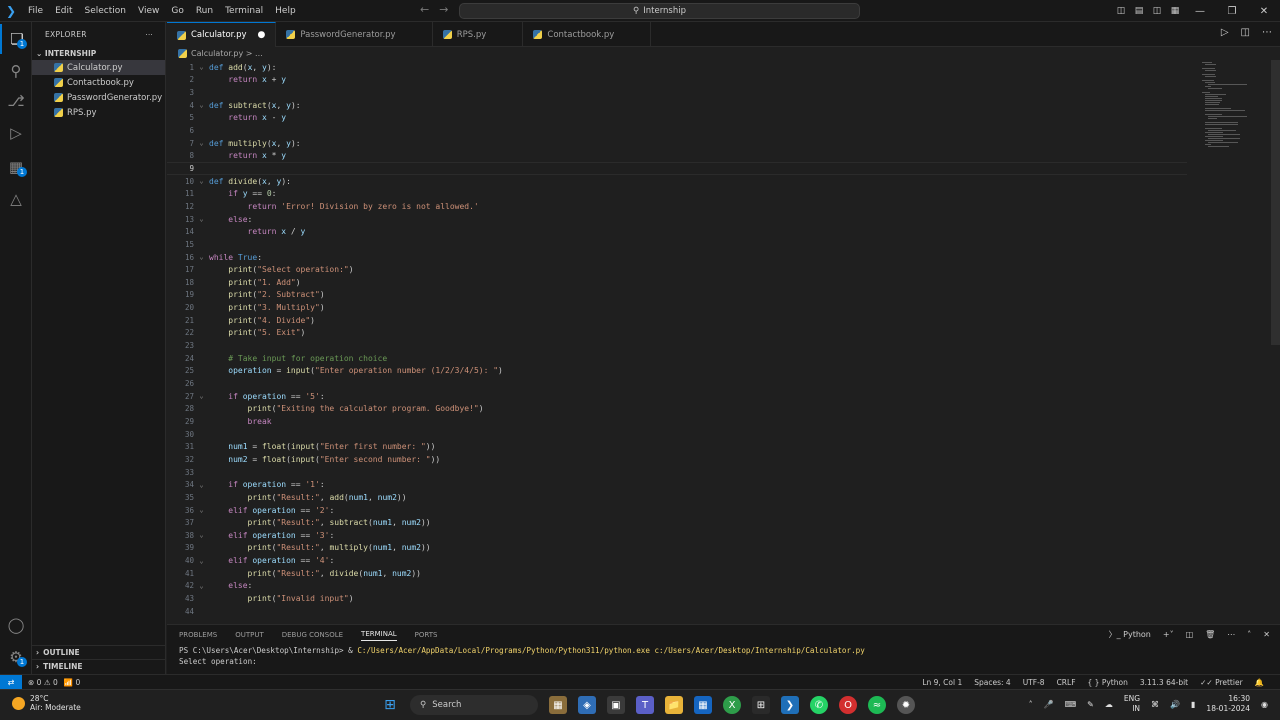 Image resolution: width=1280 pixels, height=720 pixels. What do you see at coordinates (1232, 11) in the screenshot?
I see `restore-icon: ❐` at bounding box center [1232, 11].